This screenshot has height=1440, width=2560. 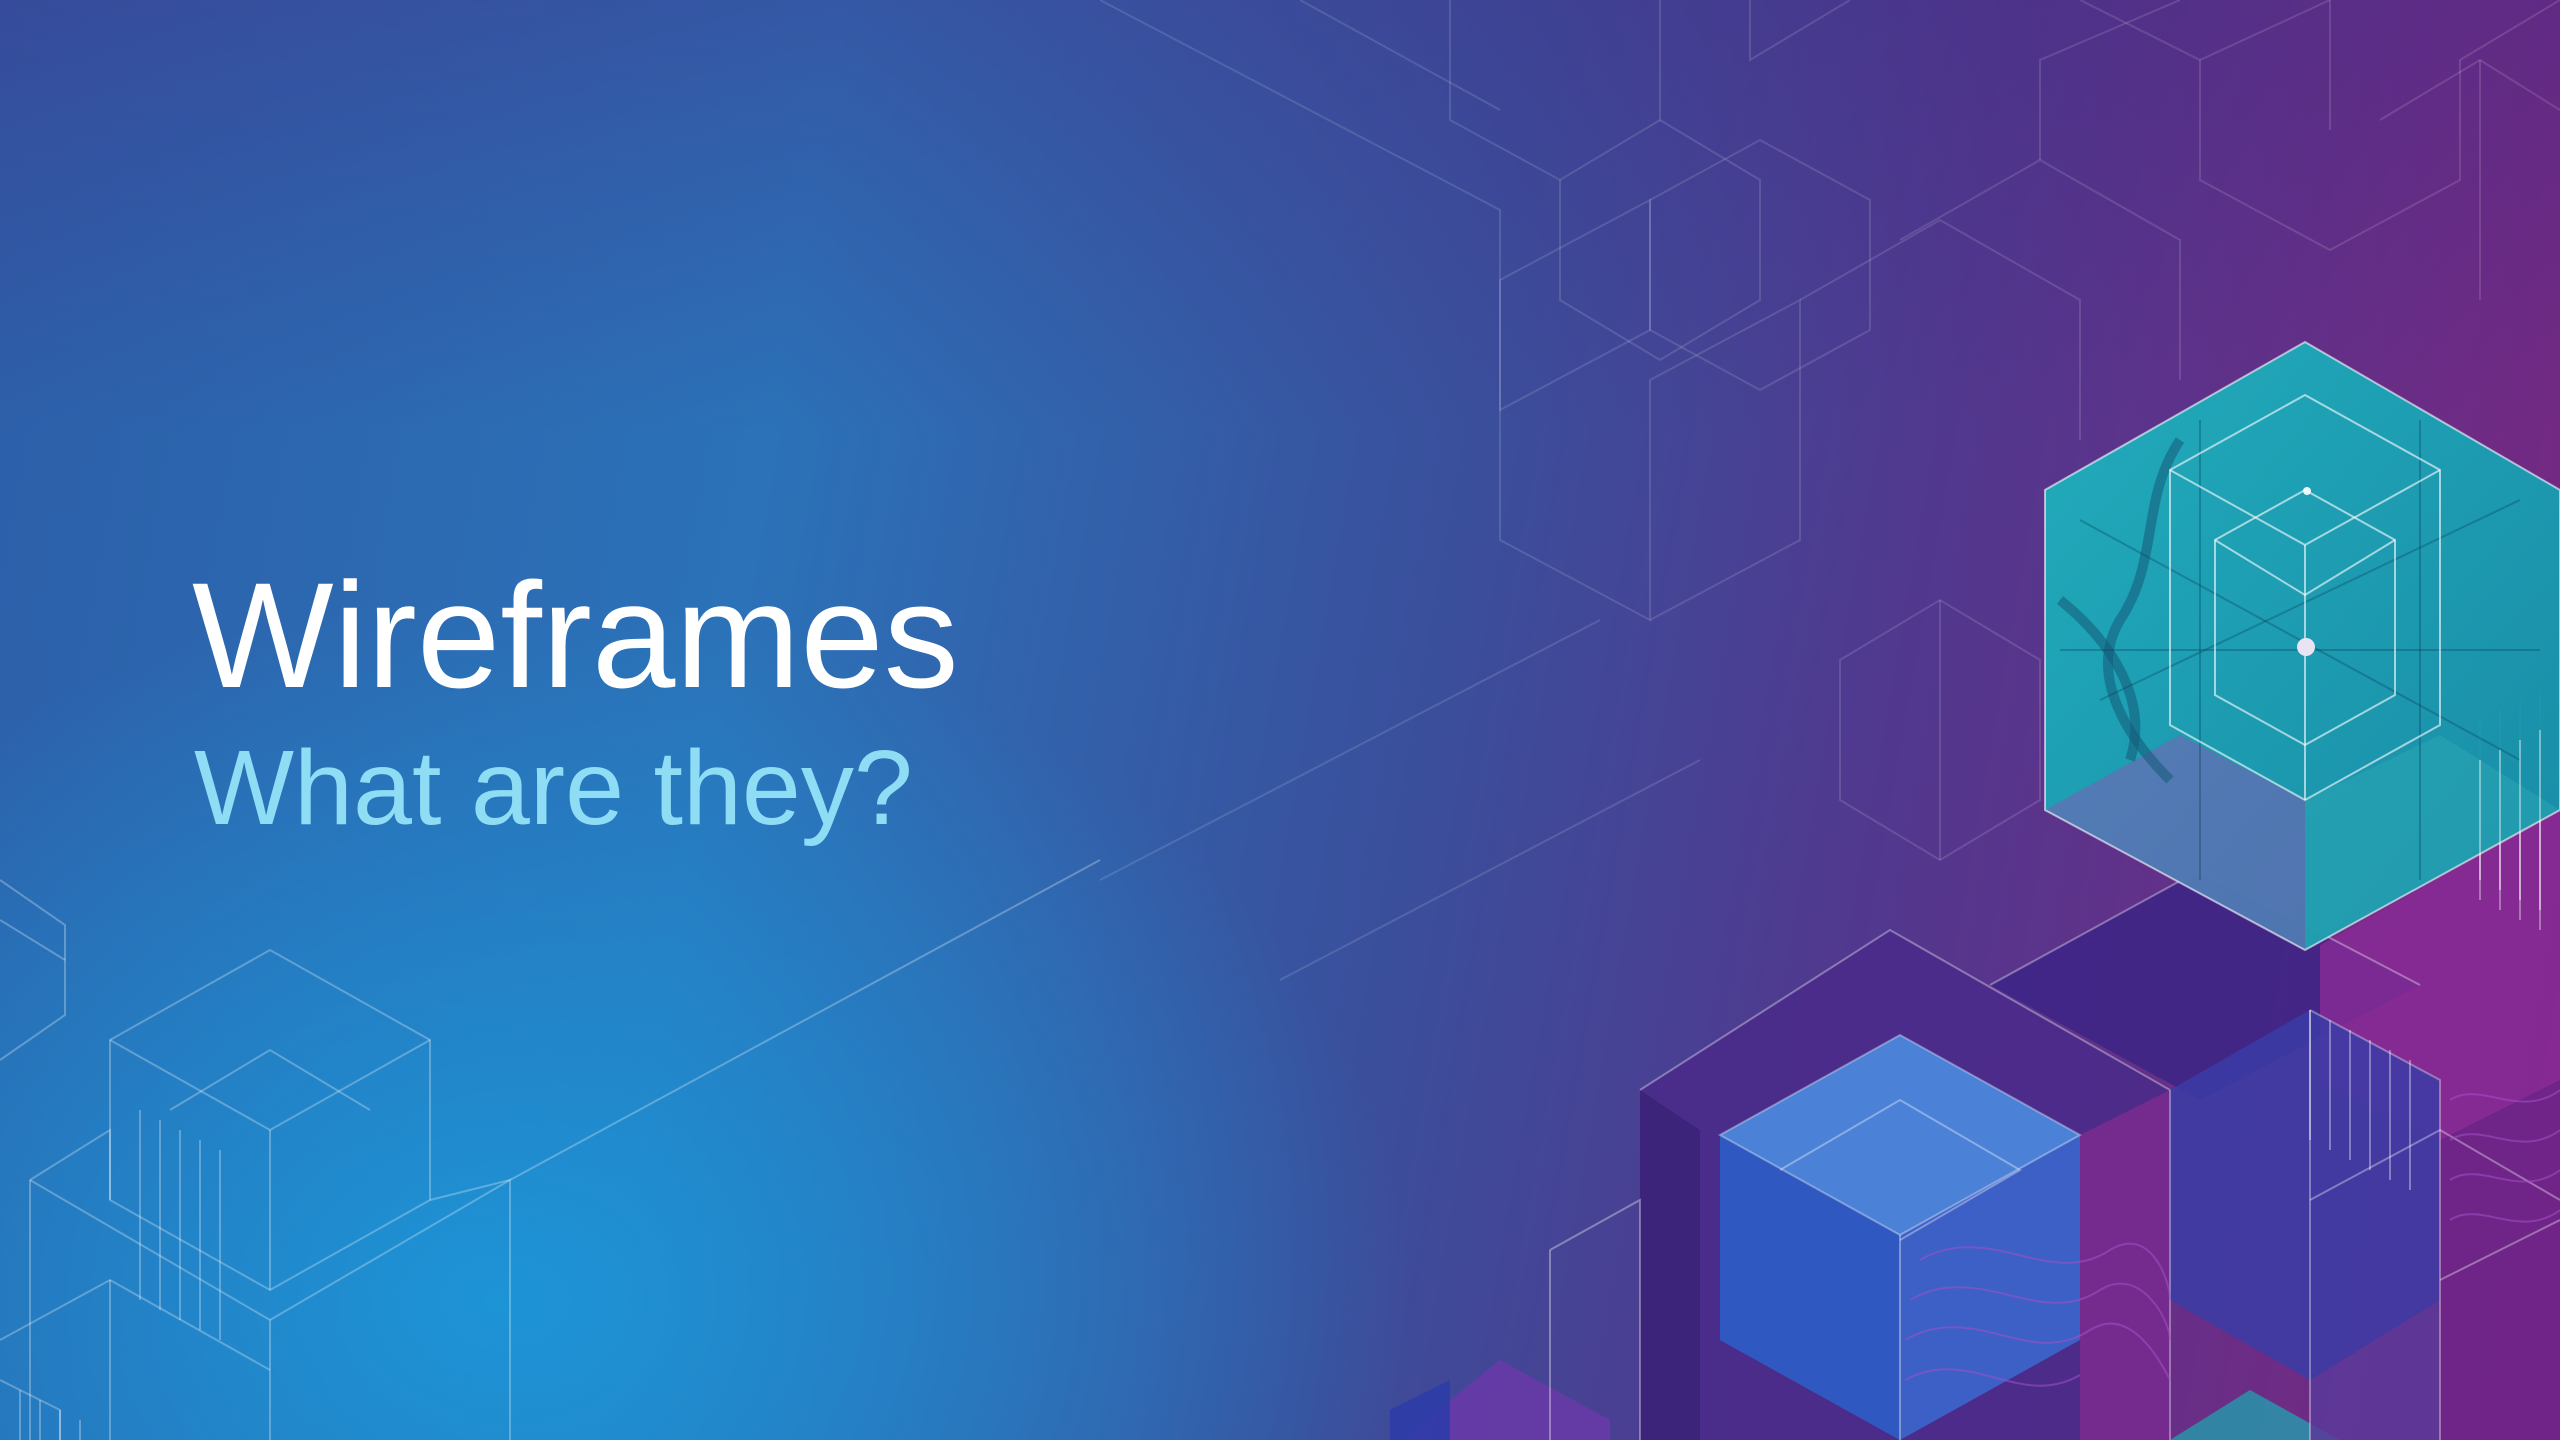 What do you see at coordinates (575, 635) in the screenshot?
I see `slide-title: Wireframes` at bounding box center [575, 635].